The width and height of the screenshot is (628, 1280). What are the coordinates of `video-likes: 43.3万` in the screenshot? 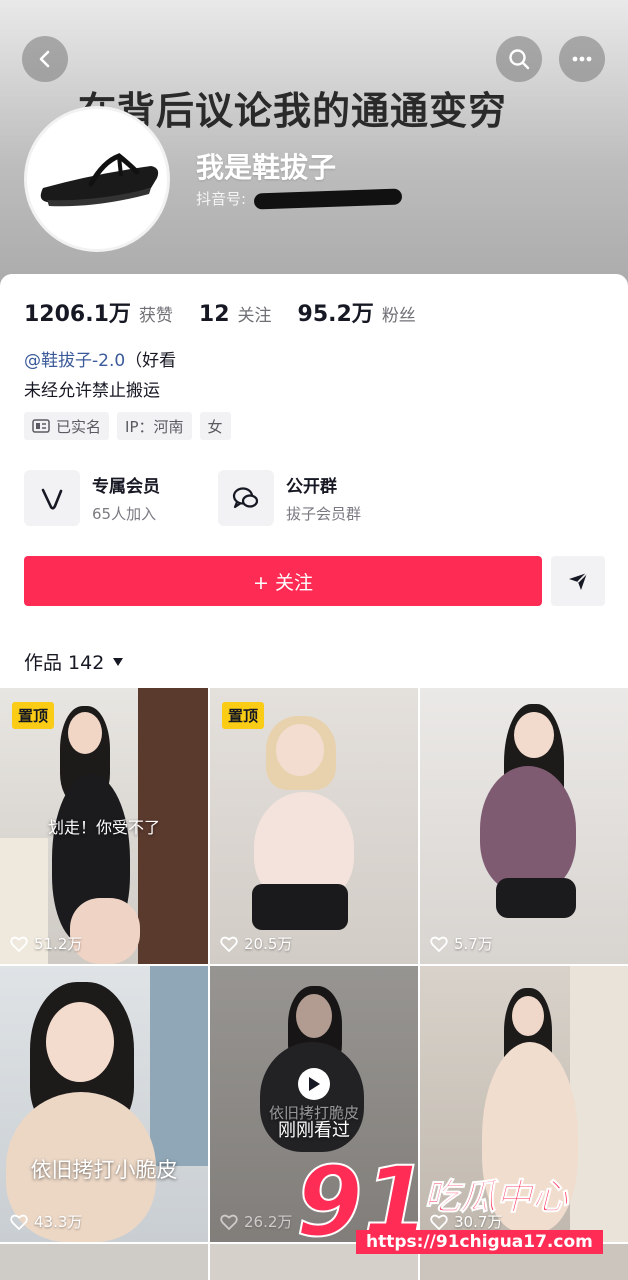 It's located at (46, 1221).